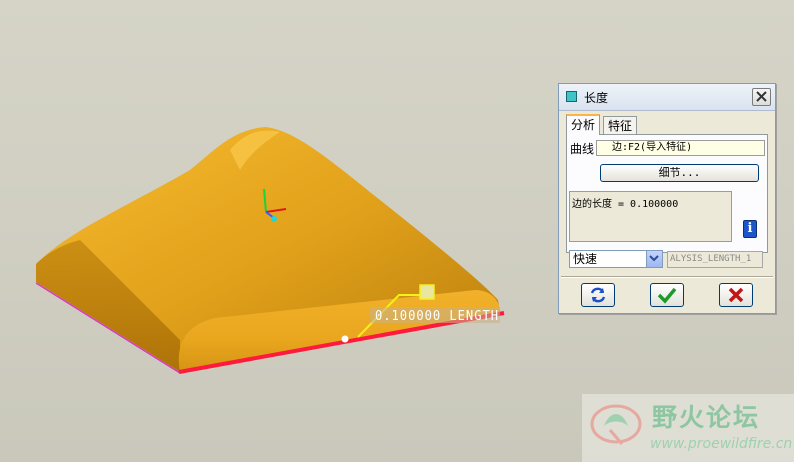  Describe the element at coordinates (583, 124) in the screenshot. I see `tab-analysis: 分析` at that location.